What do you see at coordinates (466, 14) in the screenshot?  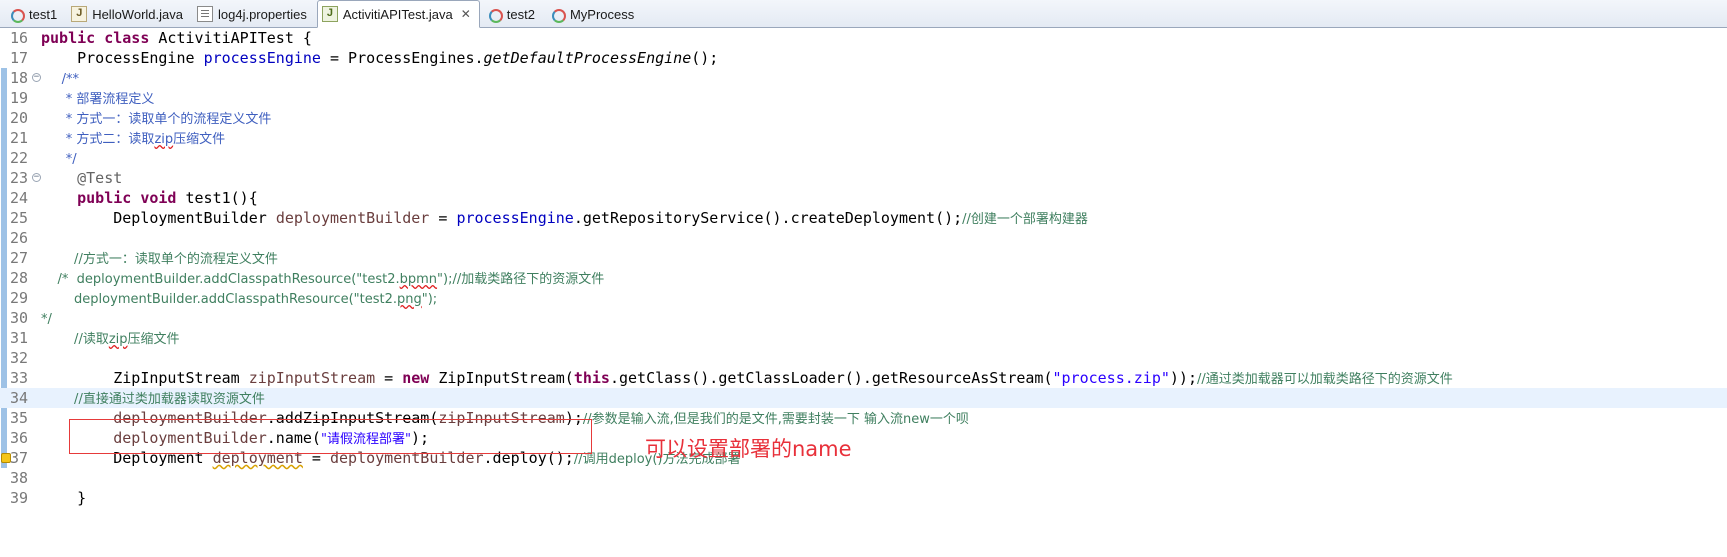 I see `close-icon: ✕` at bounding box center [466, 14].